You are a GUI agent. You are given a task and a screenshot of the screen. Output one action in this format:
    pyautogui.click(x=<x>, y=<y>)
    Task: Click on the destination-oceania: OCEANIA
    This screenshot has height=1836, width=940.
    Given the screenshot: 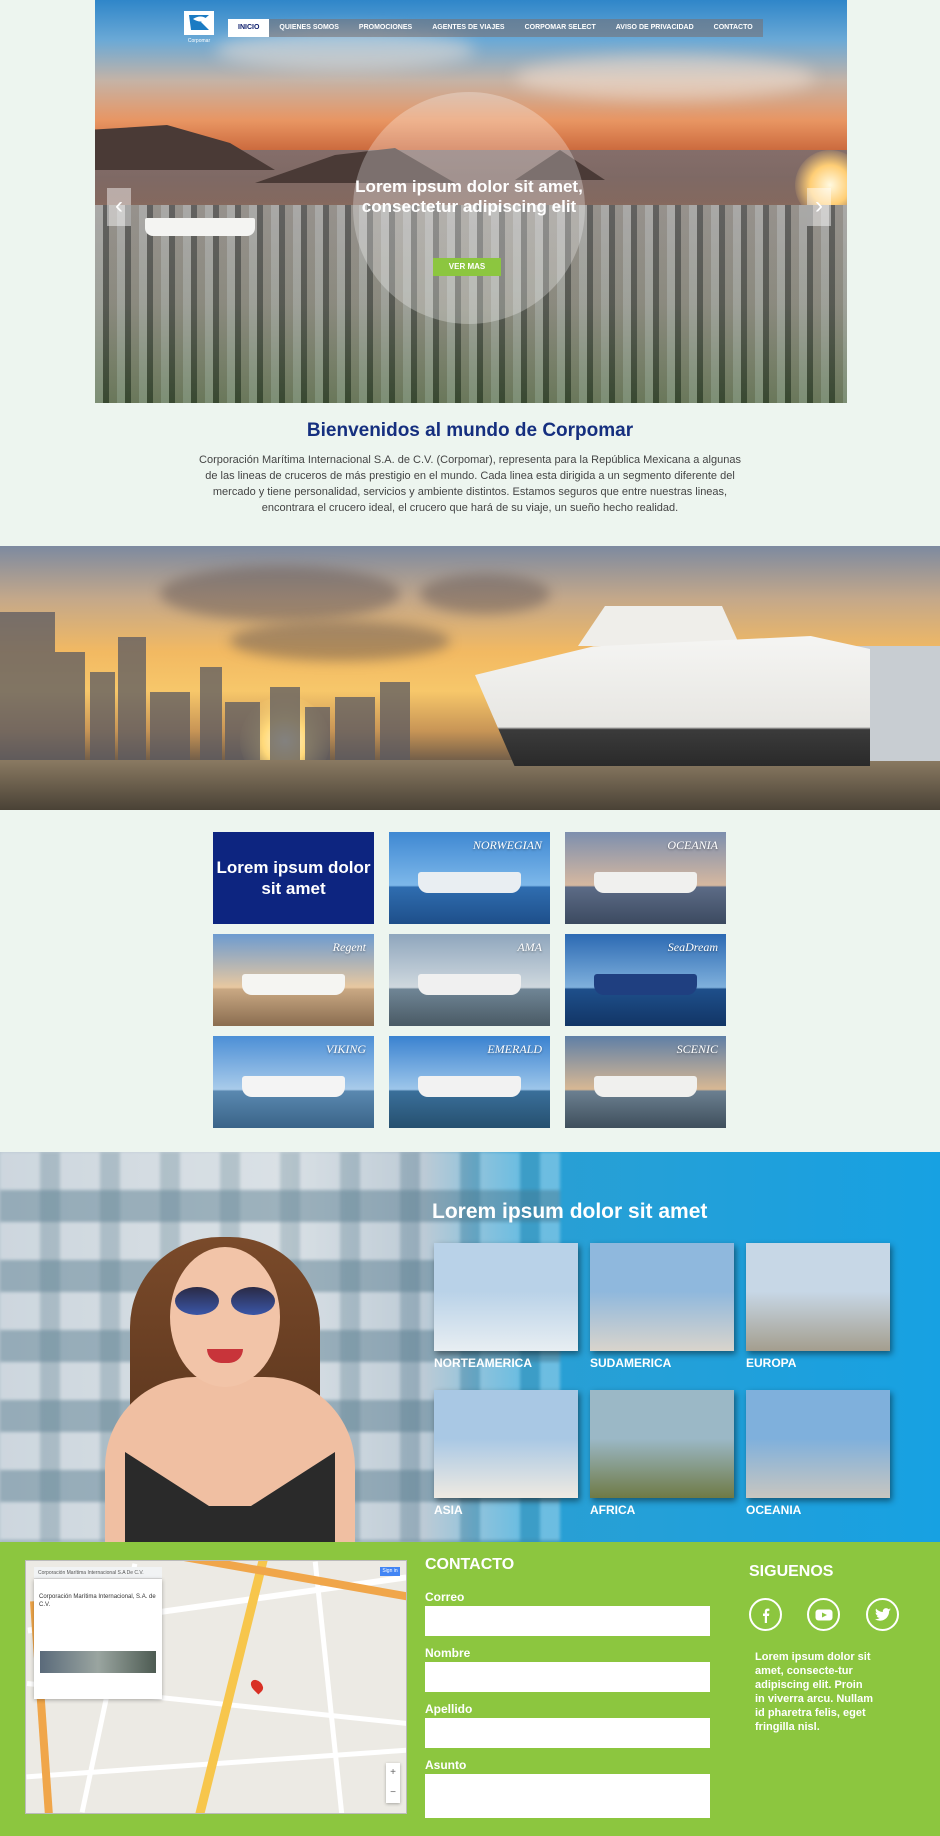 What is the action you would take?
    pyautogui.click(x=818, y=1463)
    